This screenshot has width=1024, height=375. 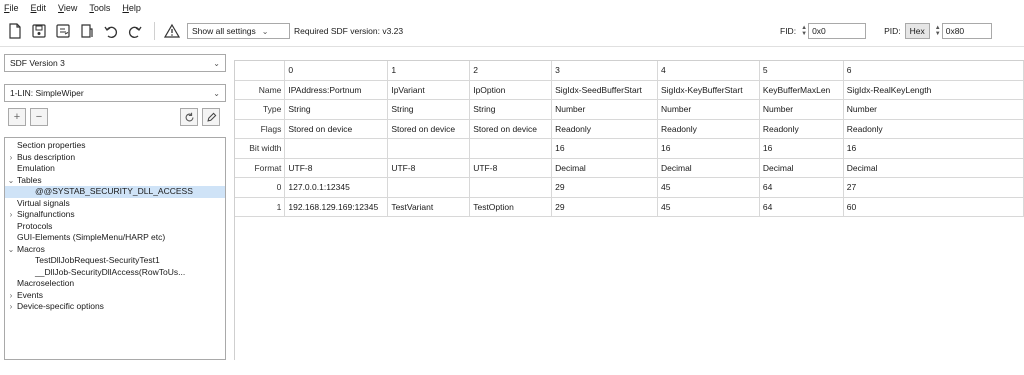 I want to click on tree-item: Macroselection, so click(x=115, y=284).